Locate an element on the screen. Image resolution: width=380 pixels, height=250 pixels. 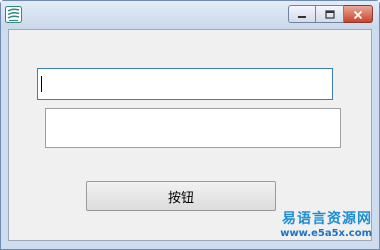
minimize-button is located at coordinates (302, 14).